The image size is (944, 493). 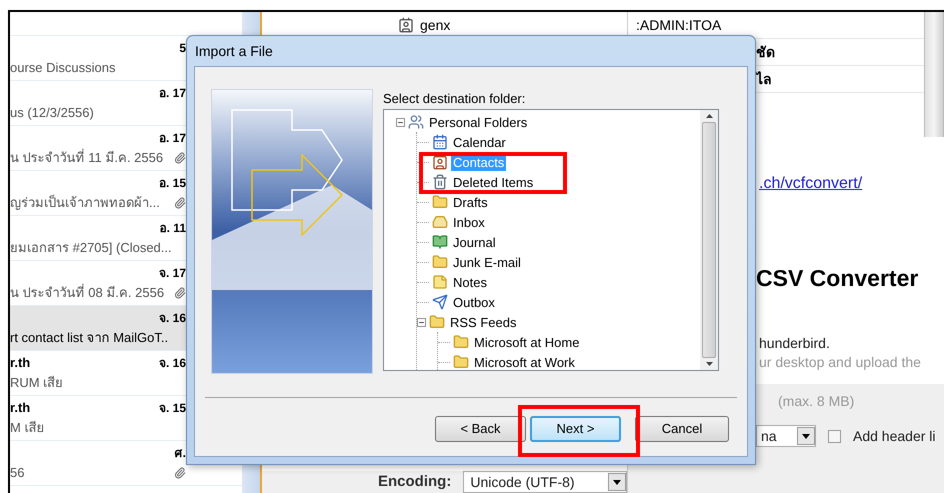 I want to click on note-icon, so click(x=440, y=282).